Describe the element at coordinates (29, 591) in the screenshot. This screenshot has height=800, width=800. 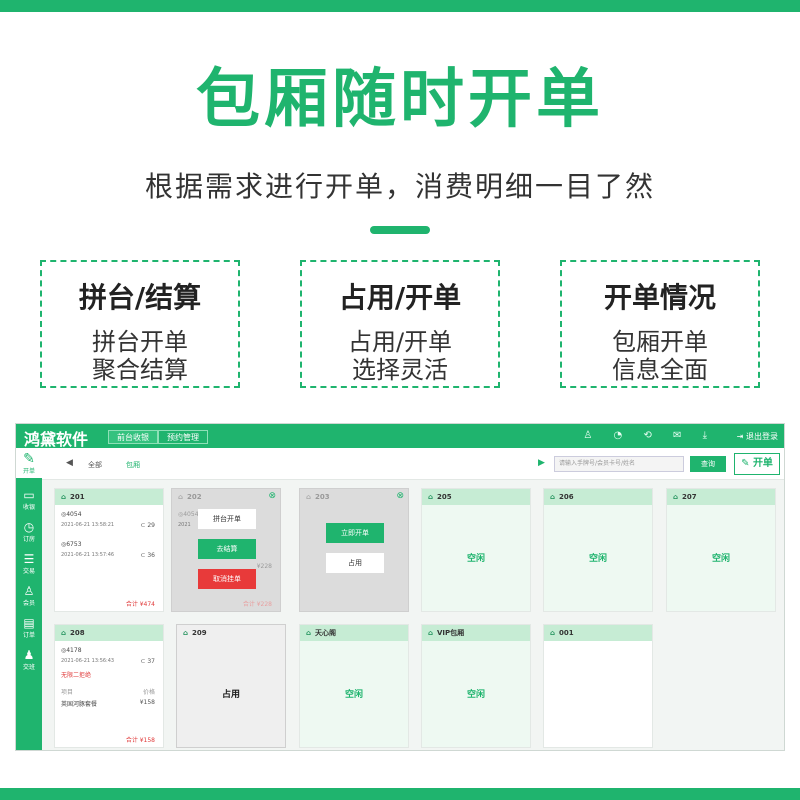
I see `user-icon: ♙` at that location.